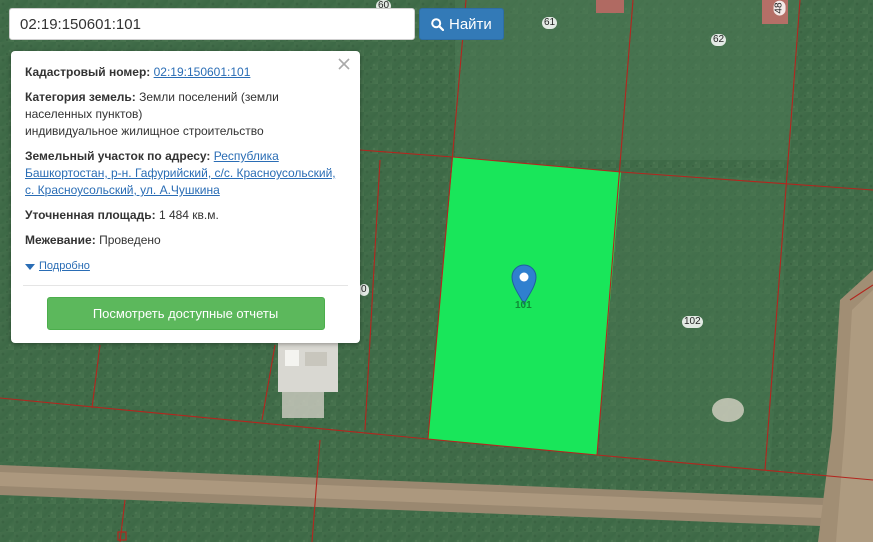 The height and width of the screenshot is (542, 873). What do you see at coordinates (80, 97) in the screenshot?
I see `category-label: Категория земель:` at bounding box center [80, 97].